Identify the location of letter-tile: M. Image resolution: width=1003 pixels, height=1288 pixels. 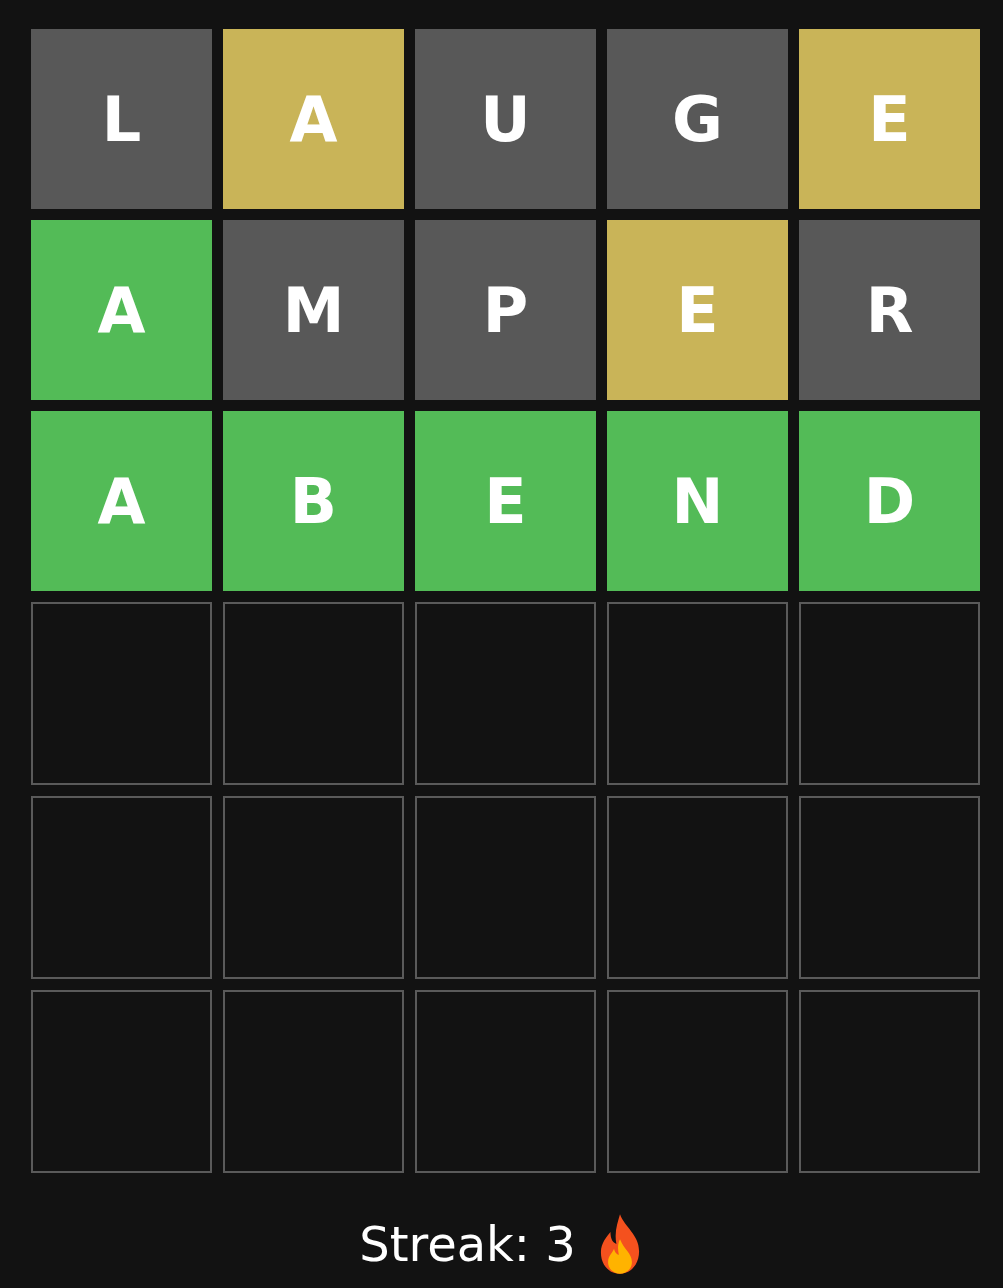
(313, 310).